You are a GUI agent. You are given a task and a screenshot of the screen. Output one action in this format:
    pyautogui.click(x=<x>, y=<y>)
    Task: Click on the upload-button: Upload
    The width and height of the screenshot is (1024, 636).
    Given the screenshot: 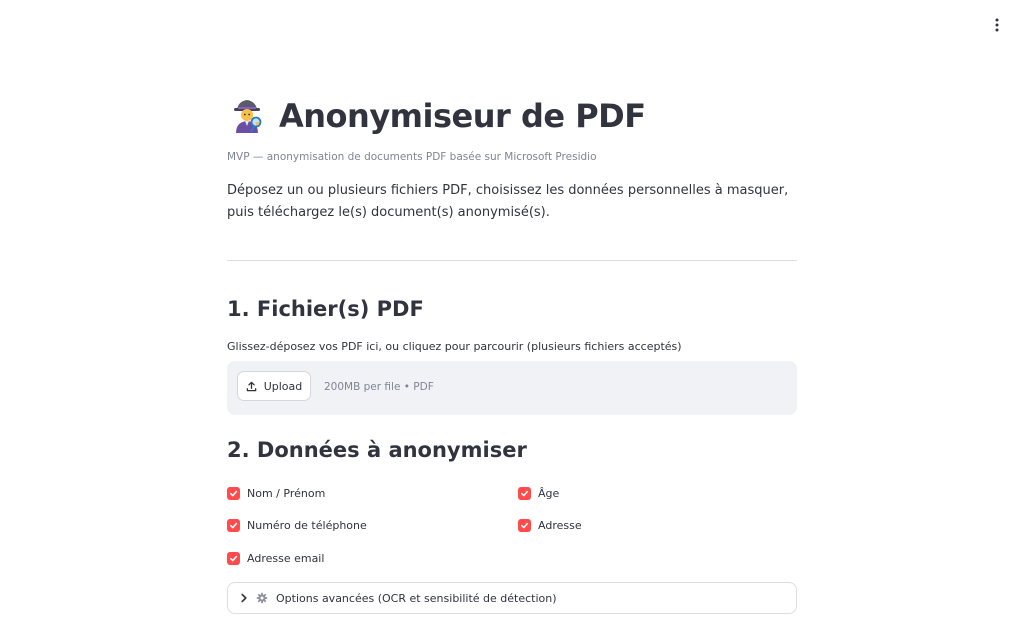 What is the action you would take?
    pyautogui.click(x=274, y=386)
    